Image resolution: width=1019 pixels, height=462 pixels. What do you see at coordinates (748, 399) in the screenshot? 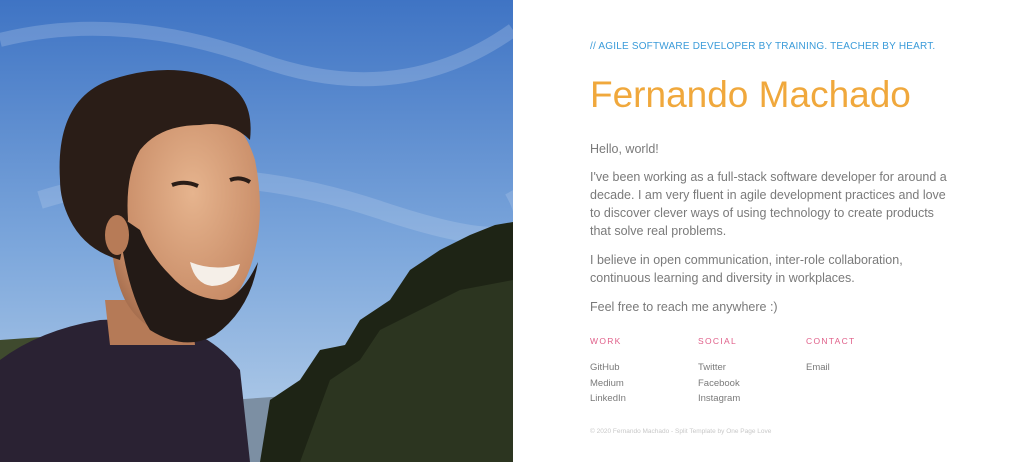
I see `instagram-link: Instagram` at bounding box center [748, 399].